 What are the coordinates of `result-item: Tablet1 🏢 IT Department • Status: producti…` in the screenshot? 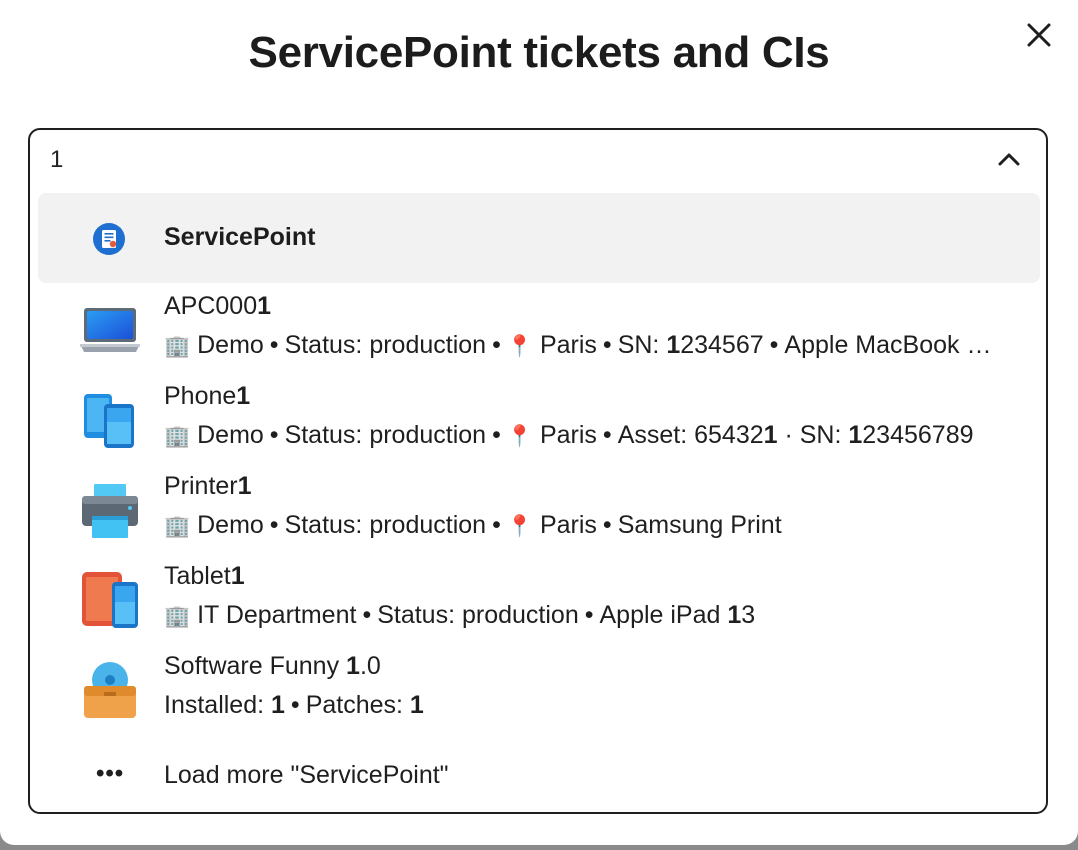 It's located at (538, 603).